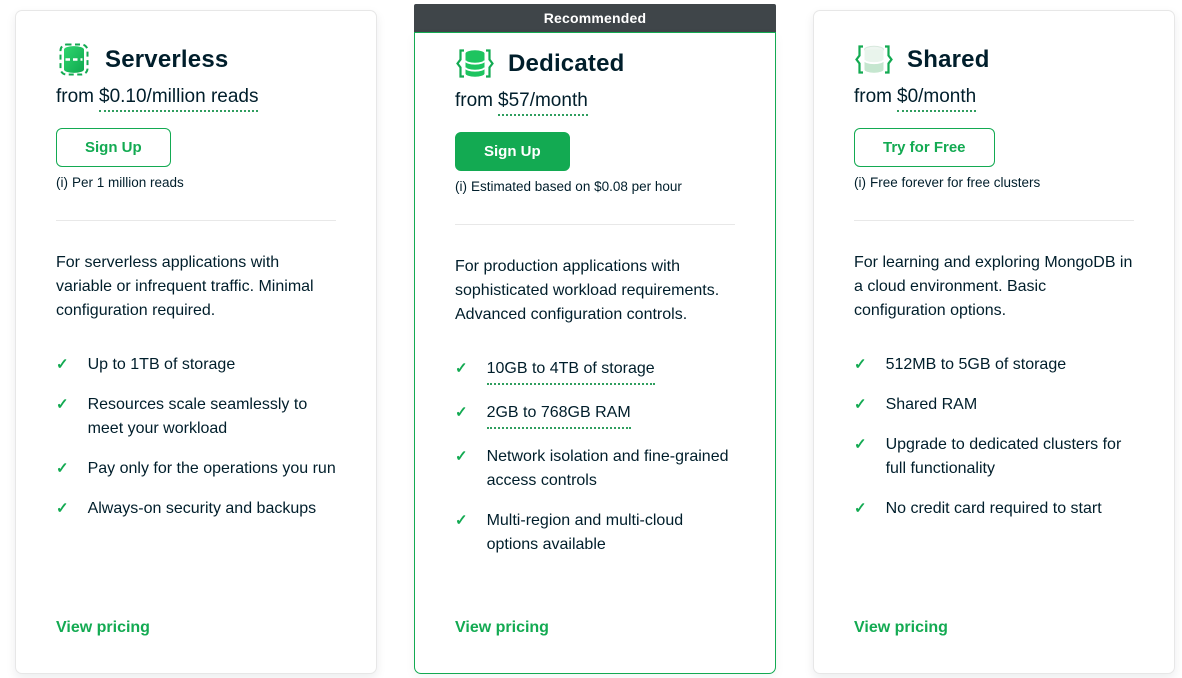 Image resolution: width=1182 pixels, height=678 pixels. Describe the element at coordinates (595, 103) in the screenshot. I see `plan-price: from $57/month` at that location.